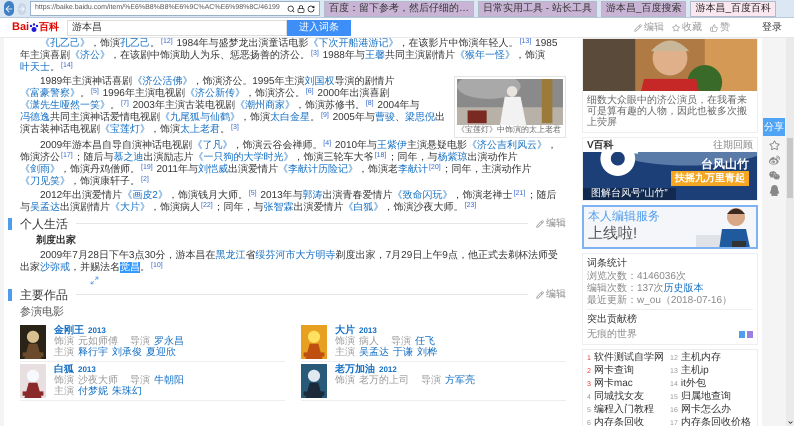  Describe the element at coordinates (772, 27) in the screenshot. I see `login-link: 登录` at that location.